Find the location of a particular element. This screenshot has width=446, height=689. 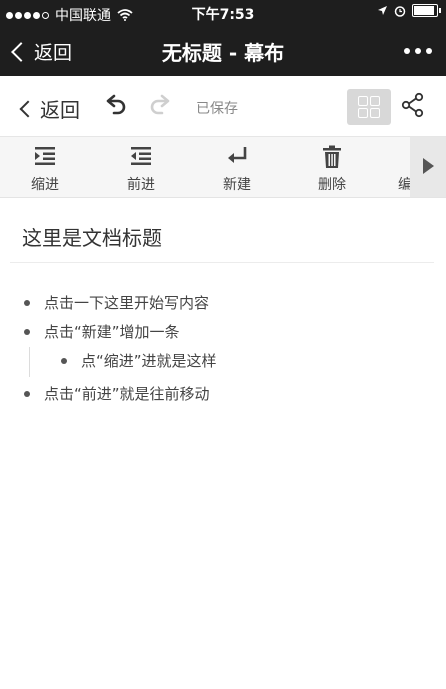

tool-label: 新建 is located at coordinates (237, 185).